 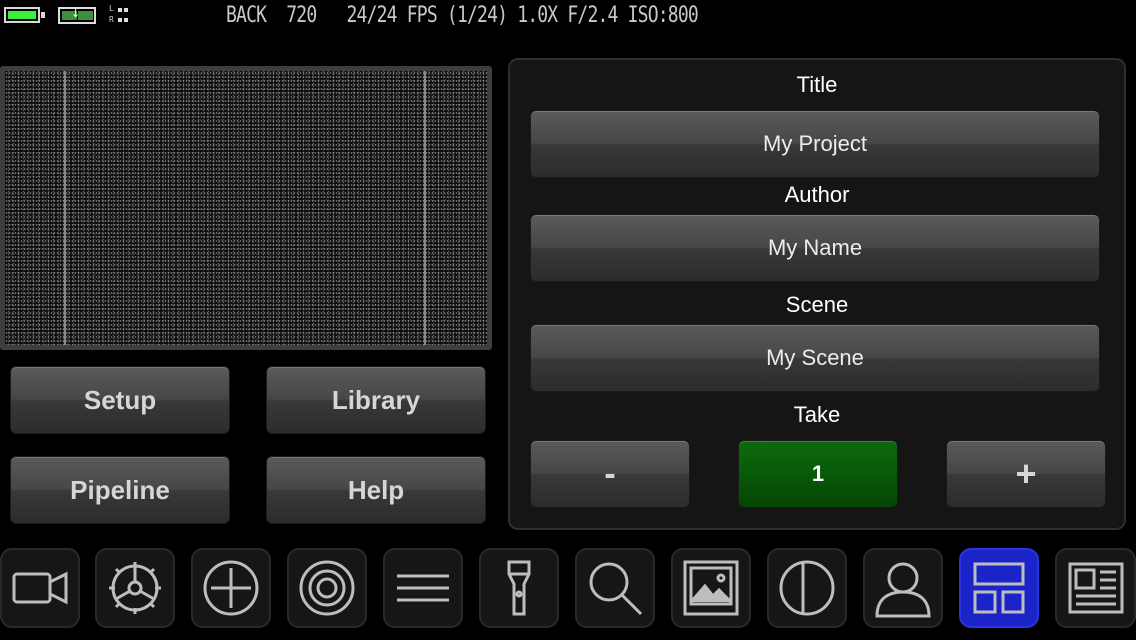 I want to click on settings-button, so click(x=135, y=588).